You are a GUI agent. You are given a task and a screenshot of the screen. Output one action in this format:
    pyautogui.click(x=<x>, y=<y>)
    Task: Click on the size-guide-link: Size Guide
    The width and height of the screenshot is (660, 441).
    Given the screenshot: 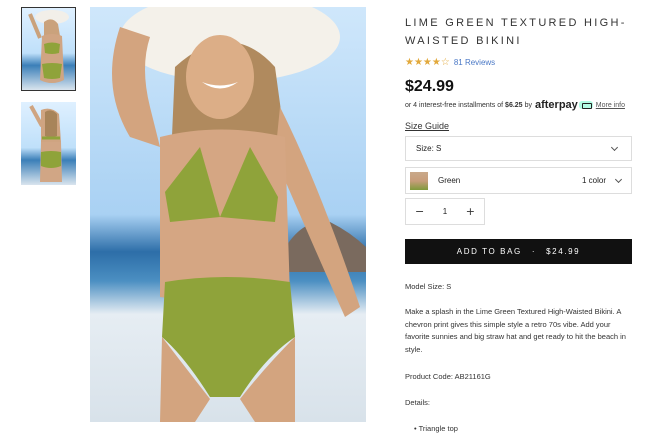 What is the action you would take?
    pyautogui.click(x=427, y=126)
    